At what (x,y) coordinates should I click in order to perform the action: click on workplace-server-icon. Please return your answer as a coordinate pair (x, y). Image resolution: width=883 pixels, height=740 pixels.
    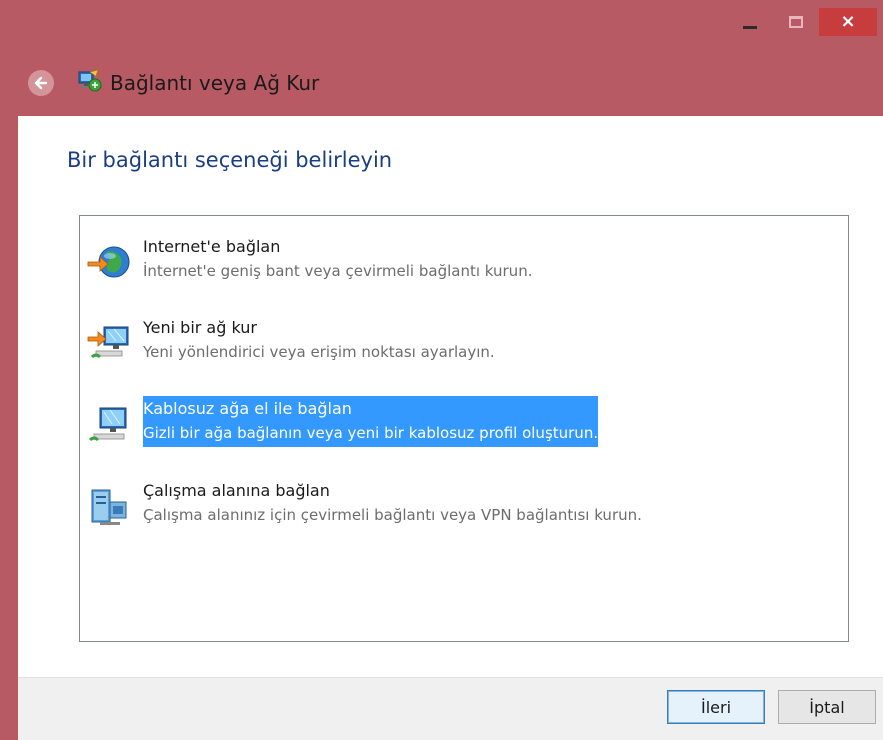
    Looking at the image, I should click on (109, 507).